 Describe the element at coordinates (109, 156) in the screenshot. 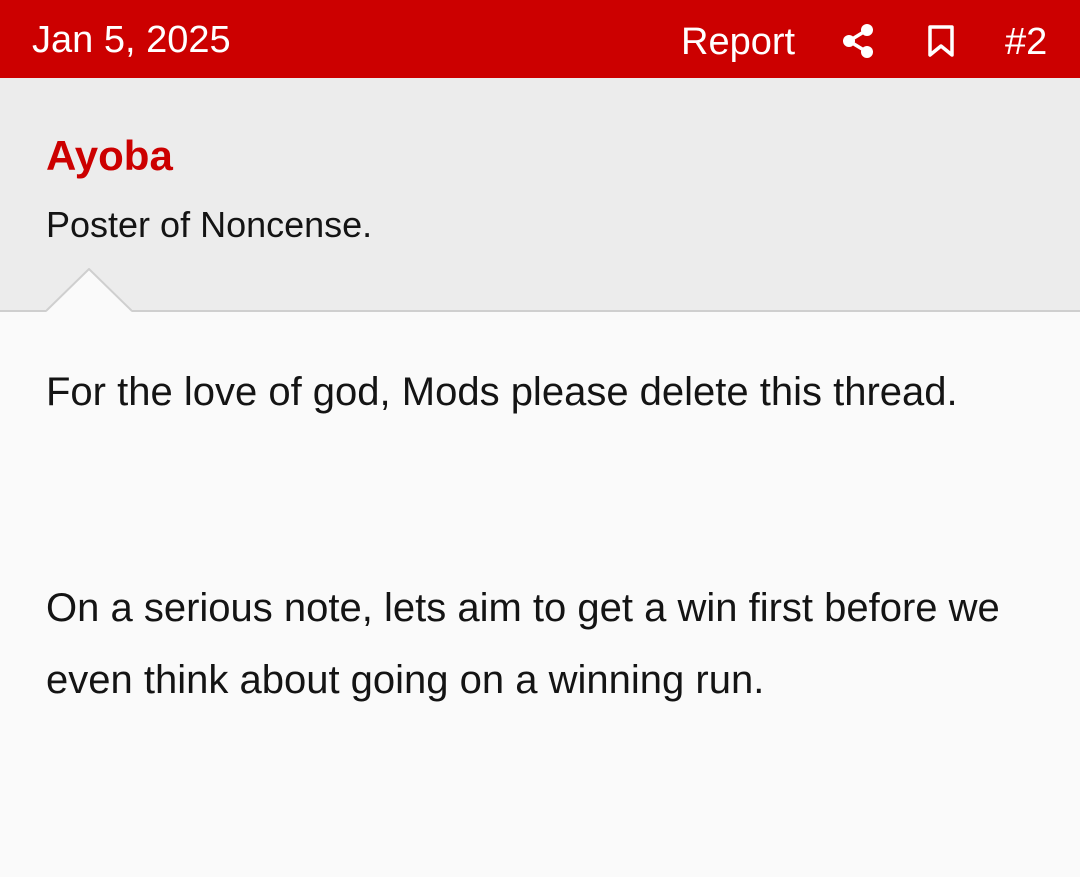

I see `username-link: Ayoba` at that location.